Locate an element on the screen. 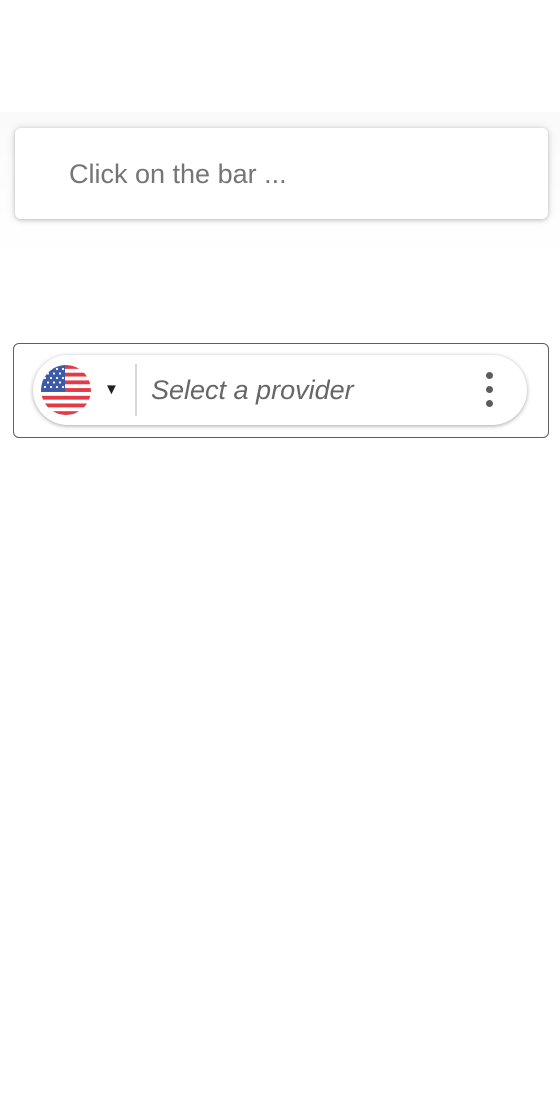 Image resolution: width=560 pixels, height=1120 pixels. country-selector-button: ▼ is located at coordinates (84, 390).